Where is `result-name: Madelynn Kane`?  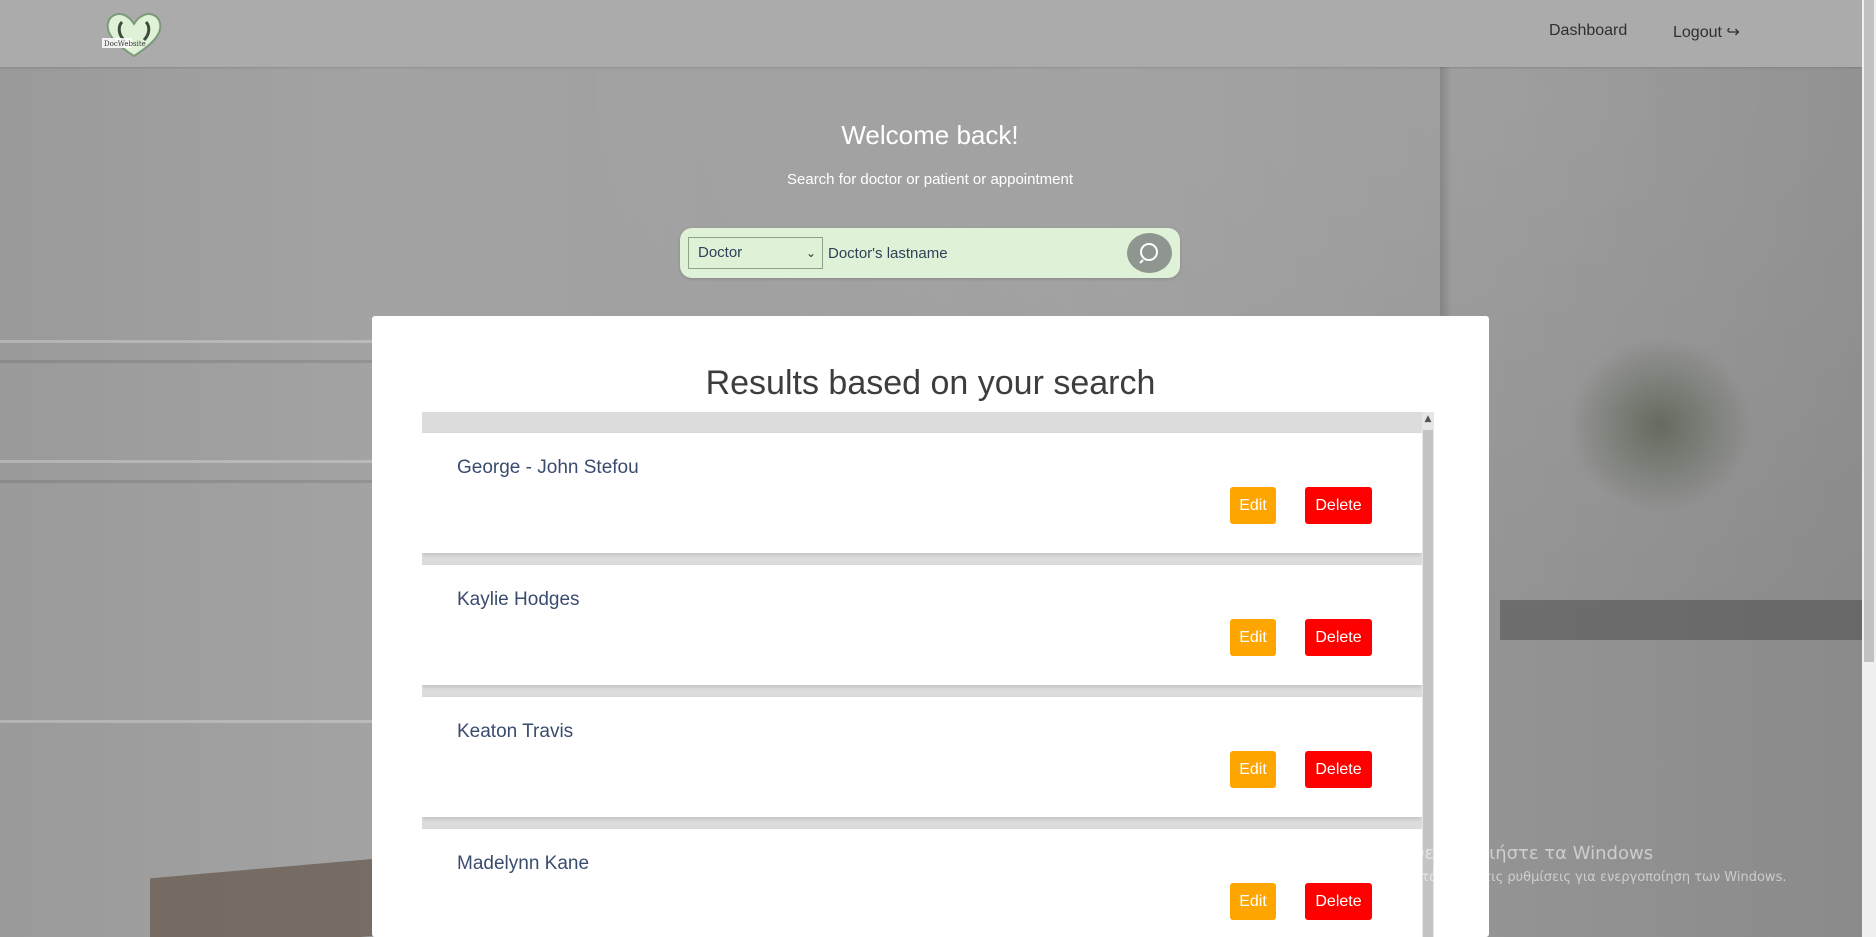 result-name: Madelynn Kane is located at coordinates (523, 863).